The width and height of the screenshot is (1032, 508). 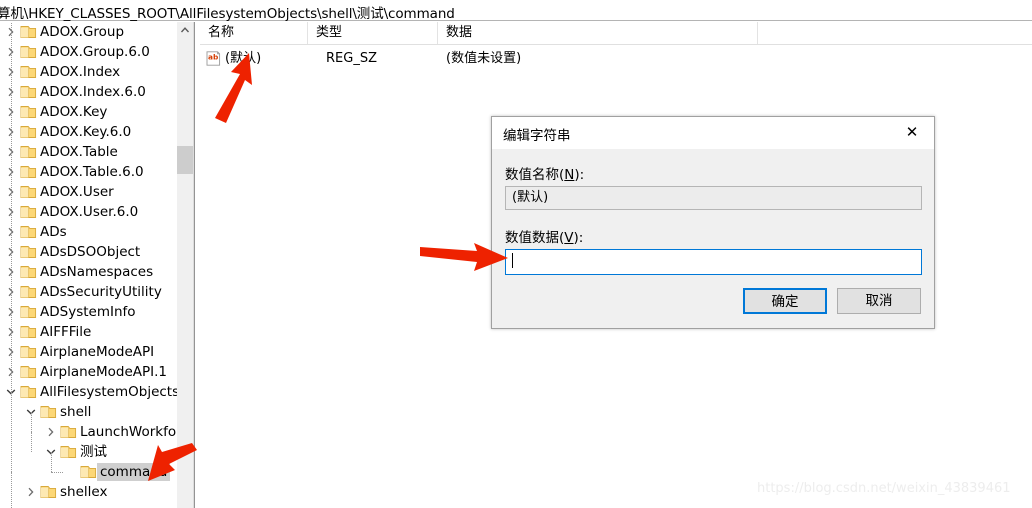 I want to click on dialog-title-bar: 编辑字符串 ✕, so click(x=713, y=133).